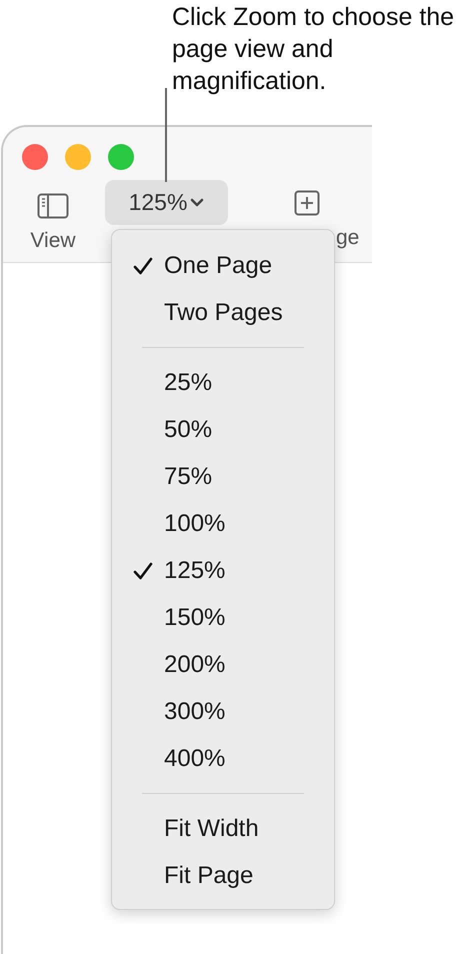 This screenshot has width=469, height=954. Describe the element at coordinates (121, 157) in the screenshot. I see `zoom-window-icon` at that location.